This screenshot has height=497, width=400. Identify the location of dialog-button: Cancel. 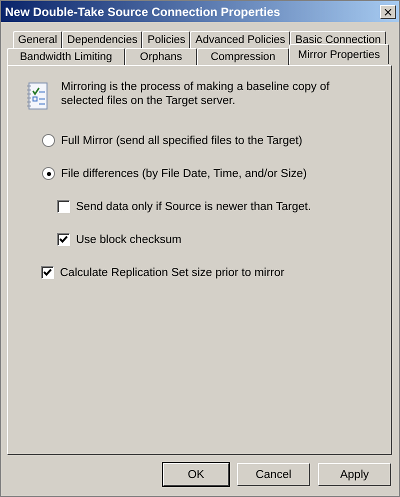
(273, 474).